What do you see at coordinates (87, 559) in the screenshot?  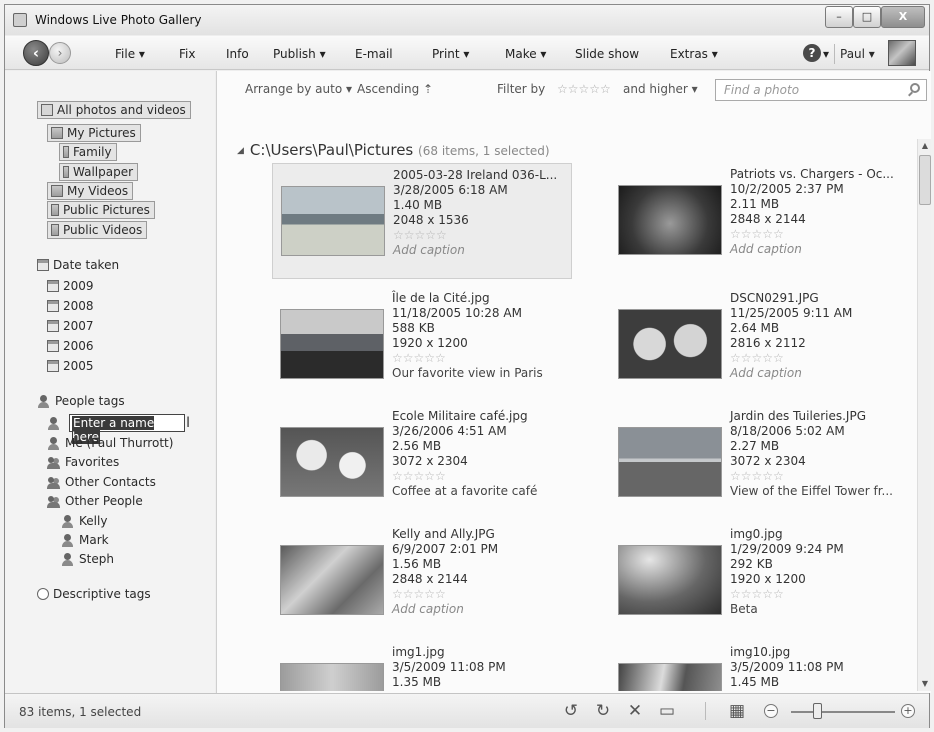 I see `person-steph: Steph` at bounding box center [87, 559].